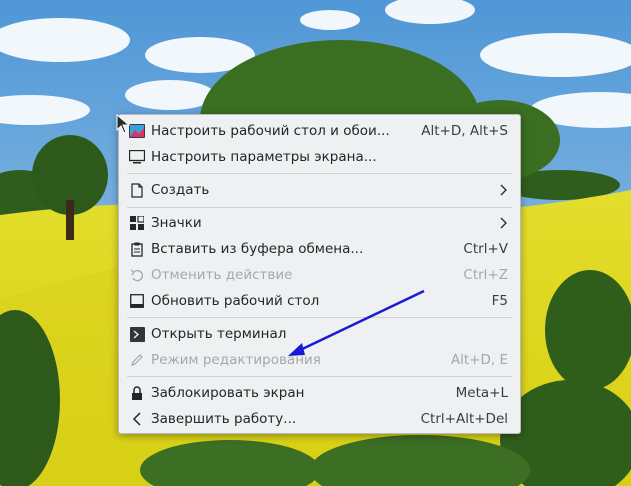 Image resolution: width=631 pixels, height=486 pixels. Describe the element at coordinates (499, 301) in the screenshot. I see `menu-item-shortcut: F5` at that location.